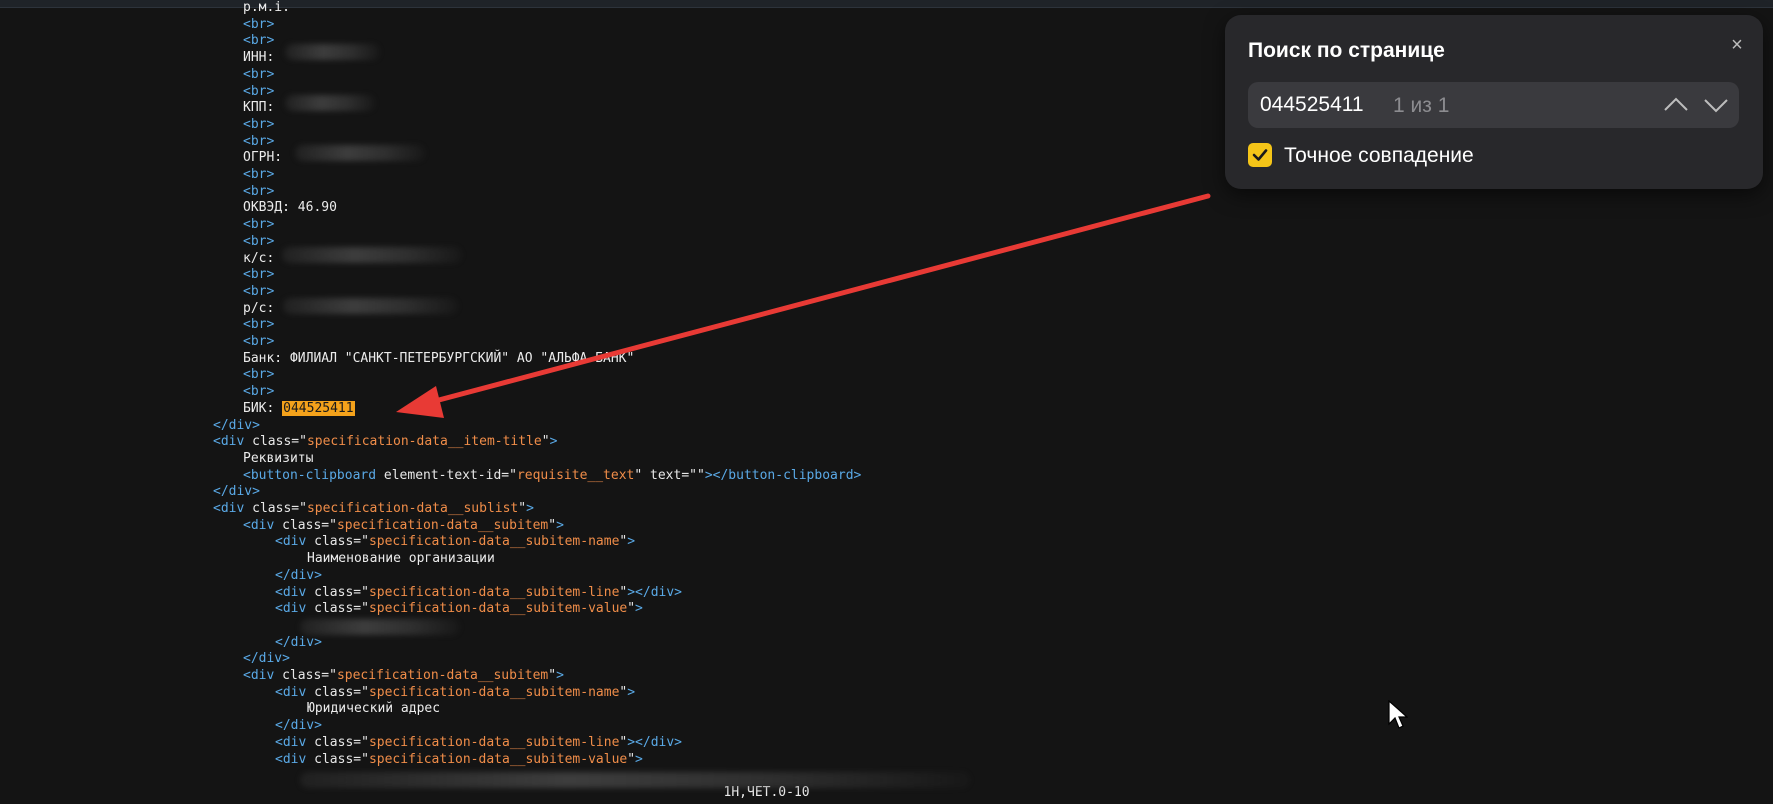  I want to click on source-attr-value: specification-data__sublist, so click(412, 508).